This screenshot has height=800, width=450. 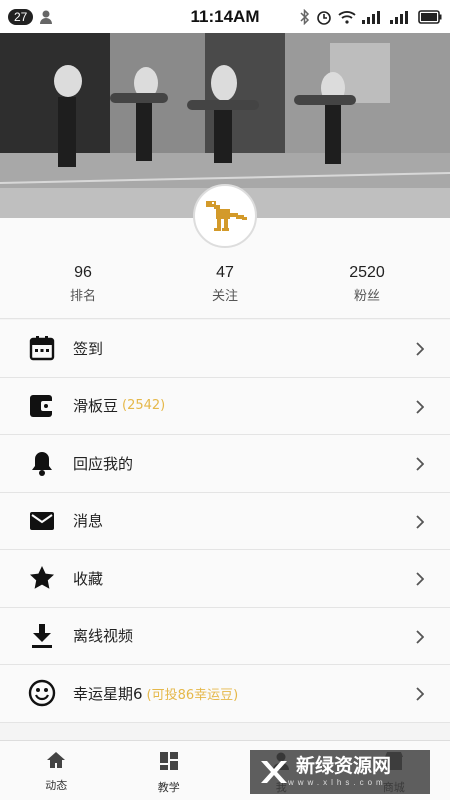 I want to click on menu-item-replies: 回应我的, so click(x=225, y=464).